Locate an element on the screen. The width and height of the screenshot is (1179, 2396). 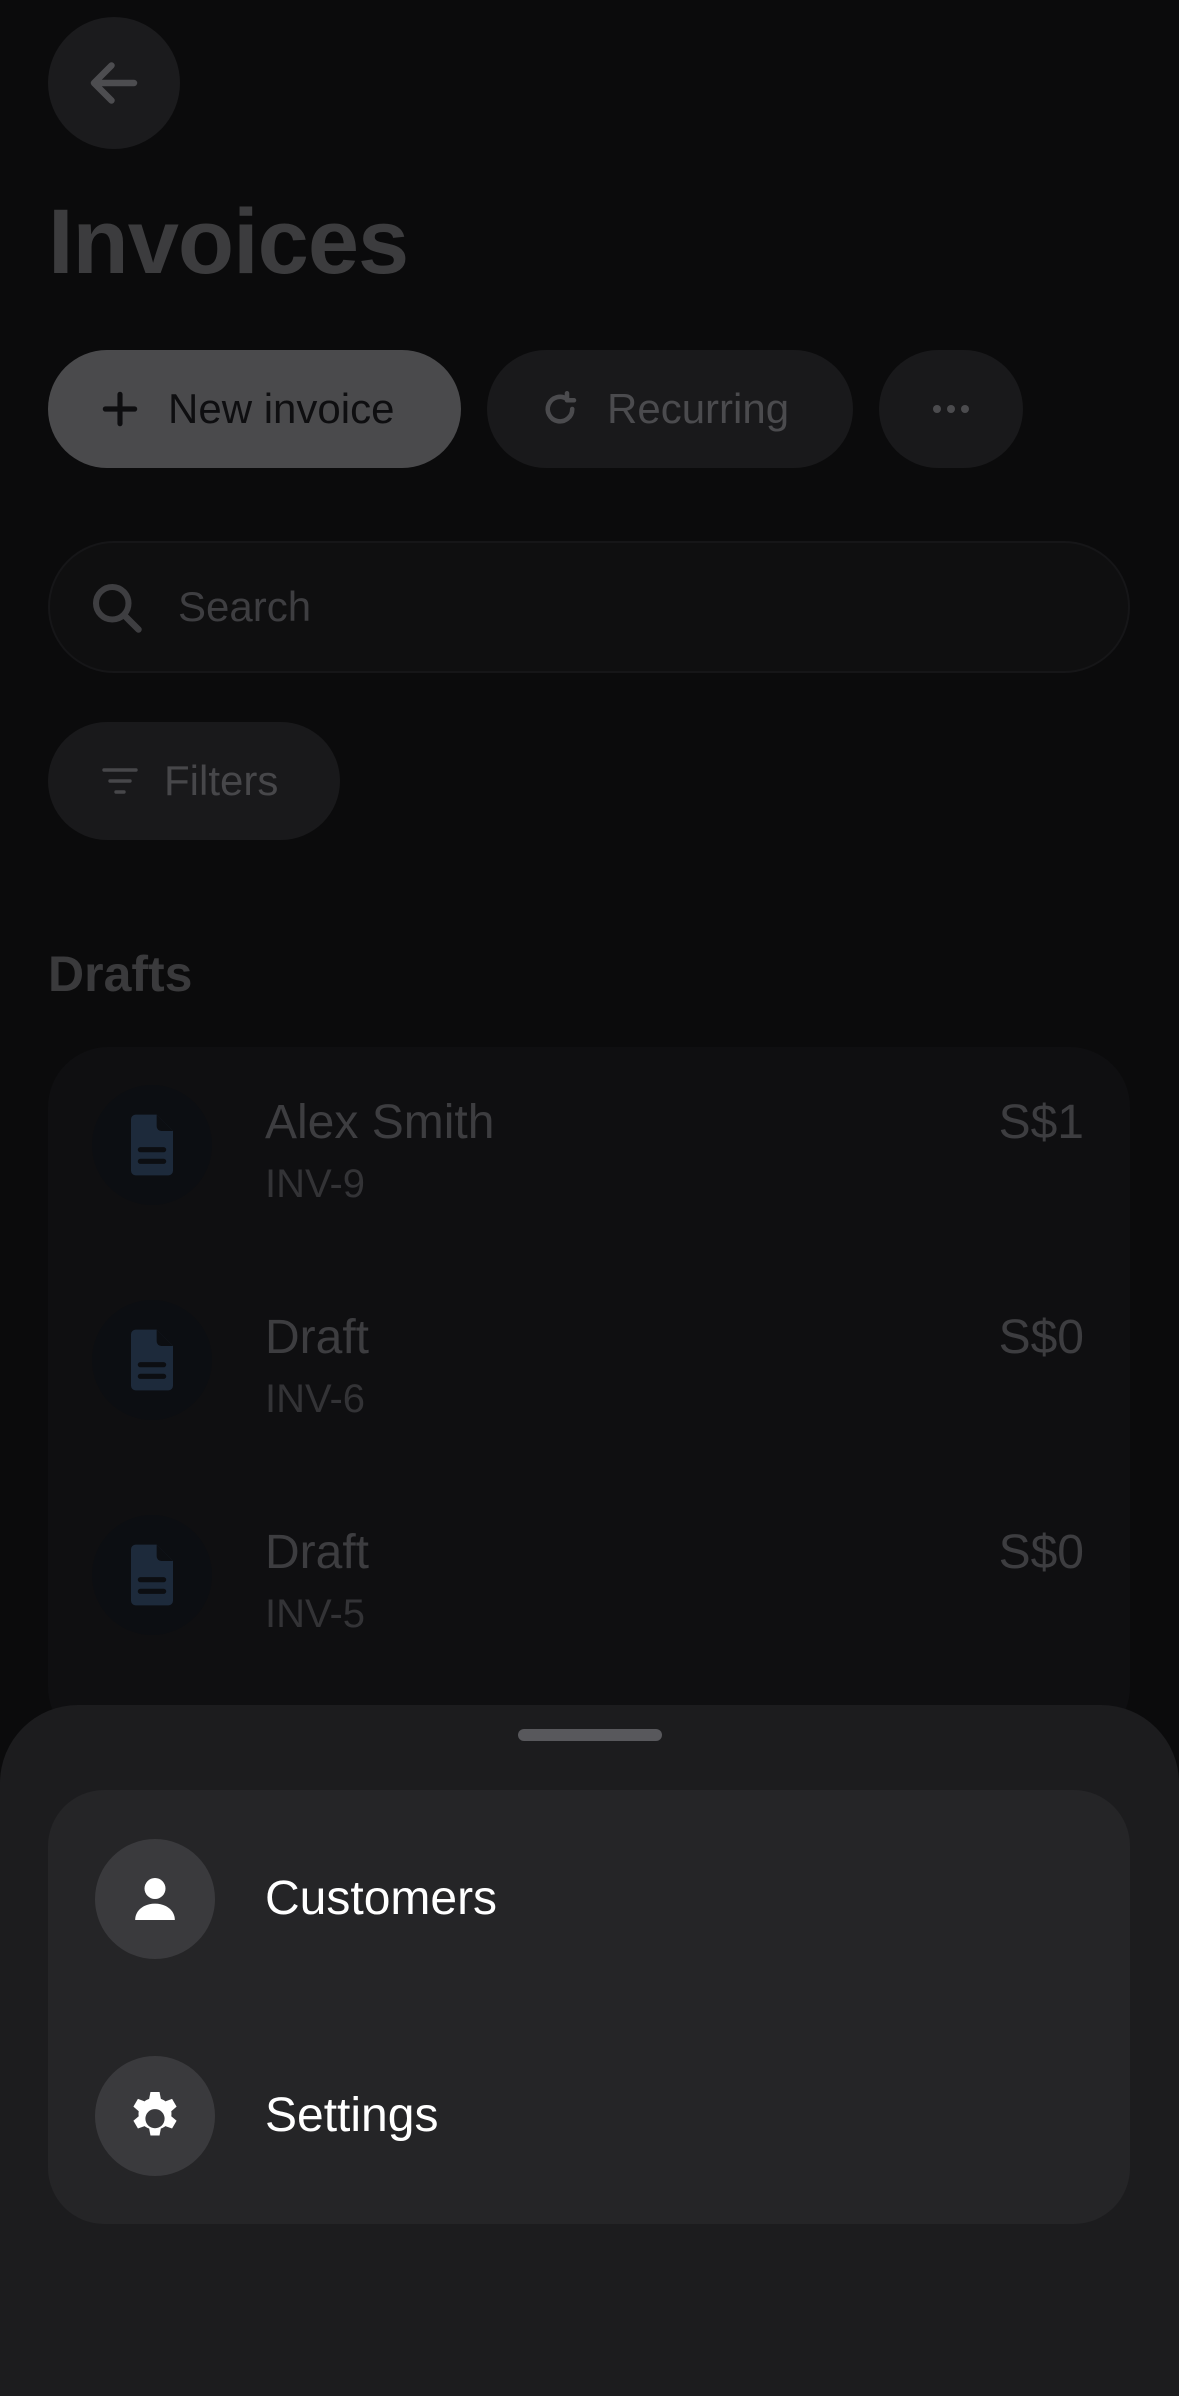
search-icon is located at coordinates (117, 608).